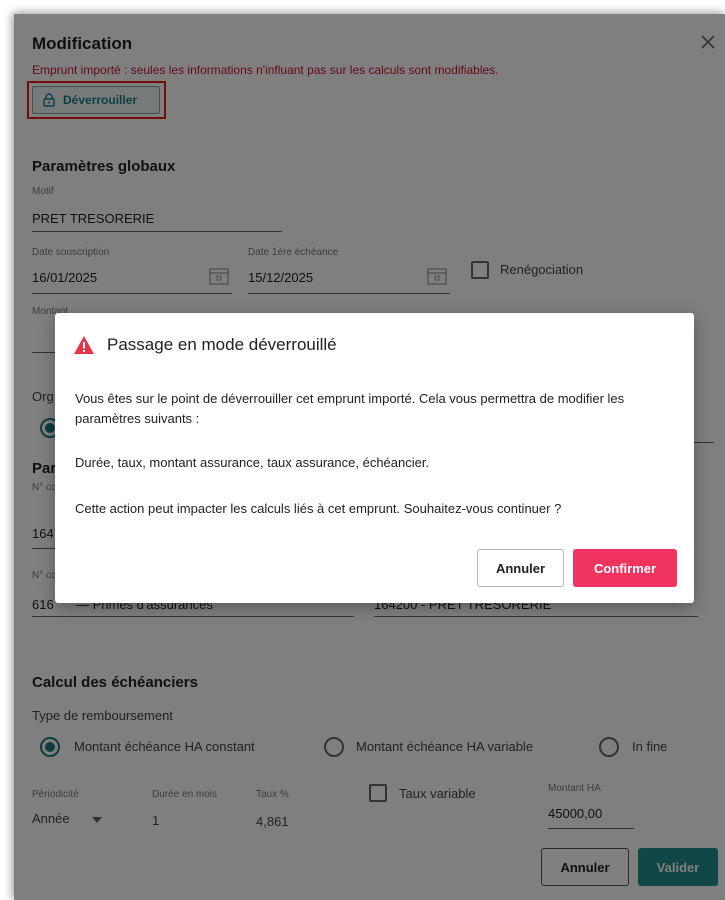 The height and width of the screenshot is (900, 725). What do you see at coordinates (84, 345) in the screenshot?
I see `warning-triangle-icon` at bounding box center [84, 345].